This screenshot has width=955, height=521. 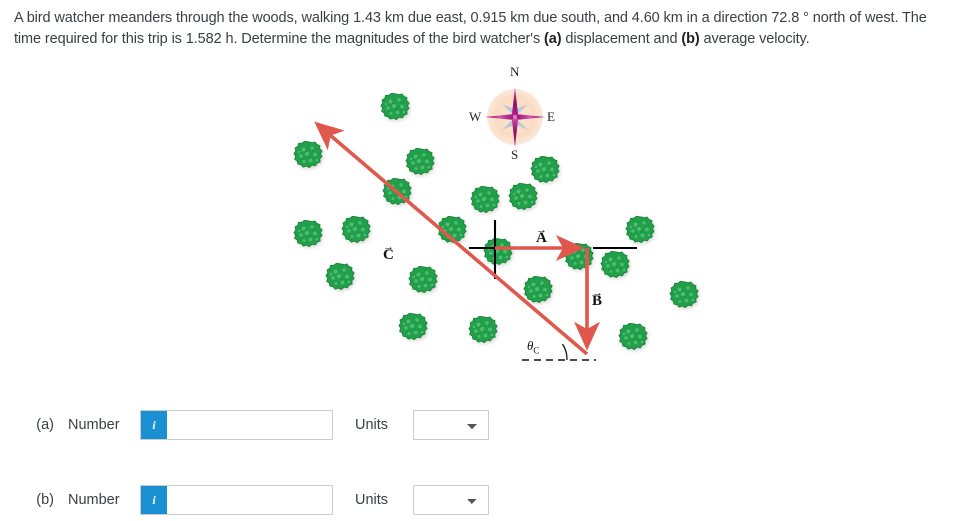 What do you see at coordinates (451, 425) in the screenshot?
I see `units-select-a: kmmkm/hm/s` at bounding box center [451, 425].